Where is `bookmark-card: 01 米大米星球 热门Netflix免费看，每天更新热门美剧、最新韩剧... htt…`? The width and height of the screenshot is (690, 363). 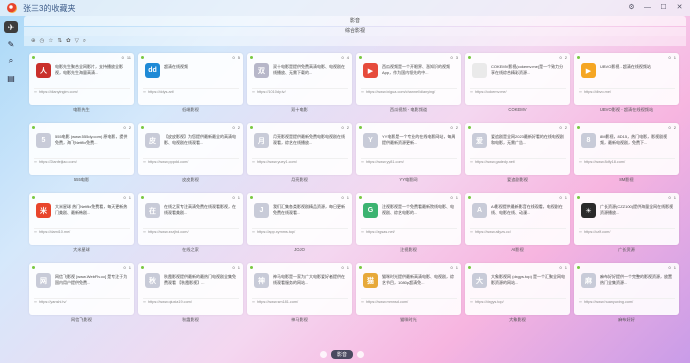 bookmark-card: 01 米大米星球 热门Netflix免费看，每天更新热门美剧、最新韩剧... htt… is located at coordinates (81, 219).